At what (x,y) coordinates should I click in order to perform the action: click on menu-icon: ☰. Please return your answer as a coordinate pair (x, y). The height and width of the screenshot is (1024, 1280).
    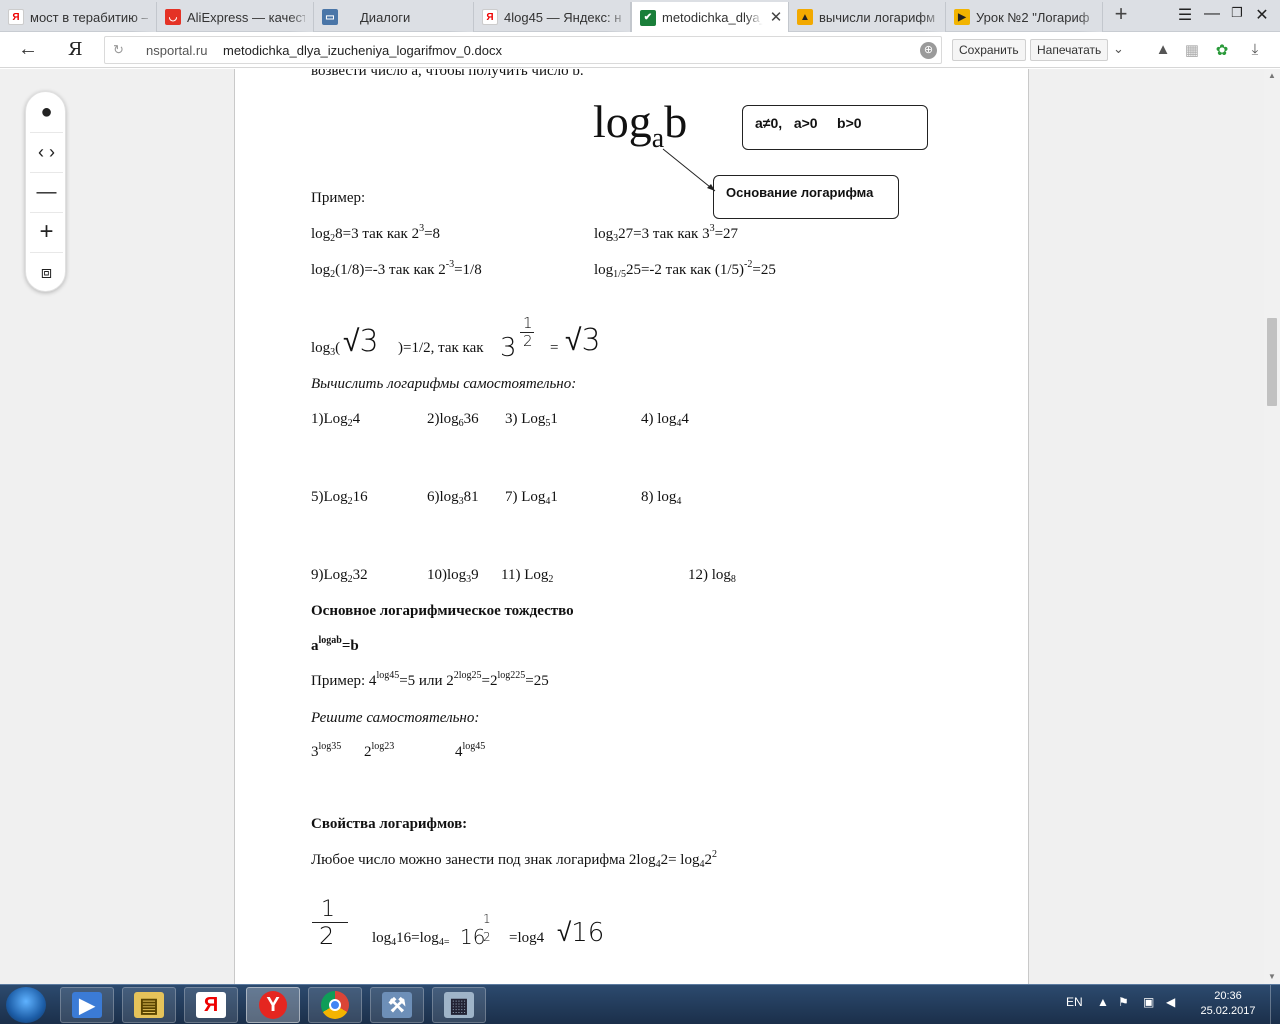
    Looking at the image, I should click on (1185, 16).